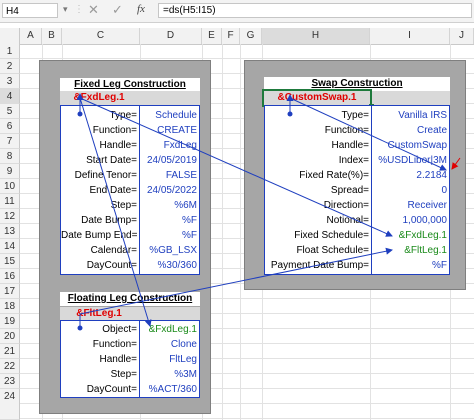 The image size is (474, 420). Describe the element at coordinates (368, 134) in the screenshot. I see `fixed-rate-link-arrow` at that location.